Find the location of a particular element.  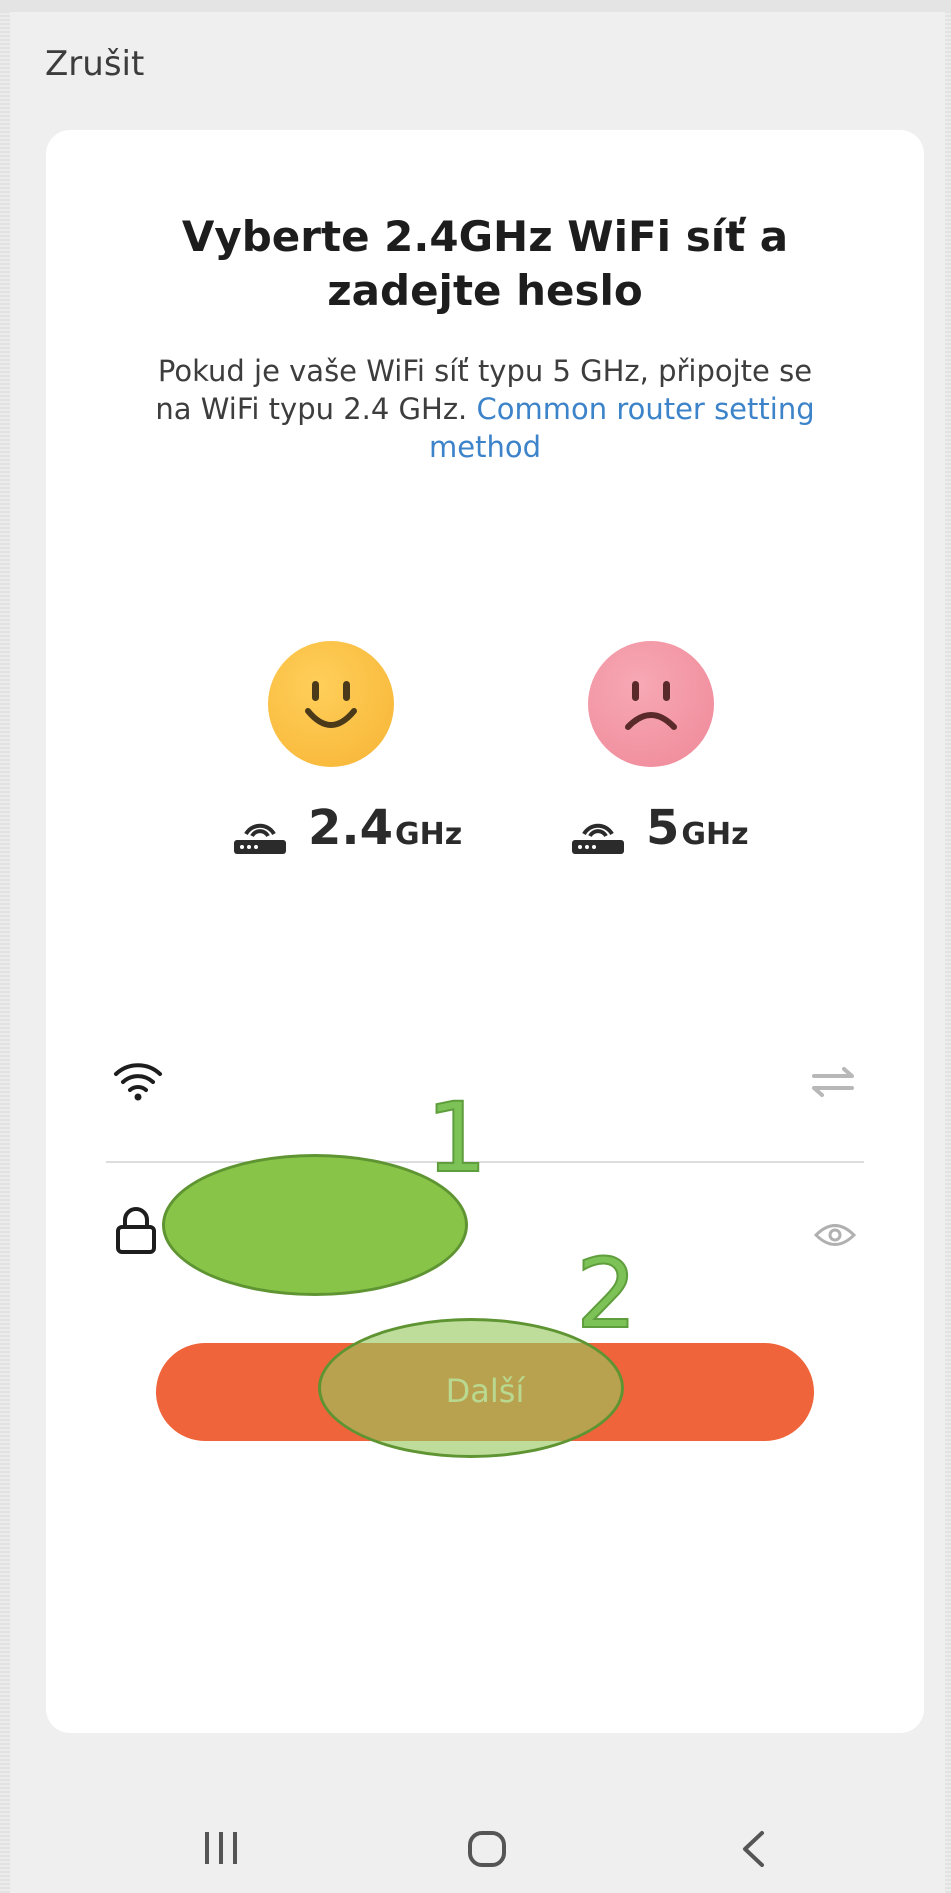

band-5ghz: 5 GHz is located at coordinates (659, 828).